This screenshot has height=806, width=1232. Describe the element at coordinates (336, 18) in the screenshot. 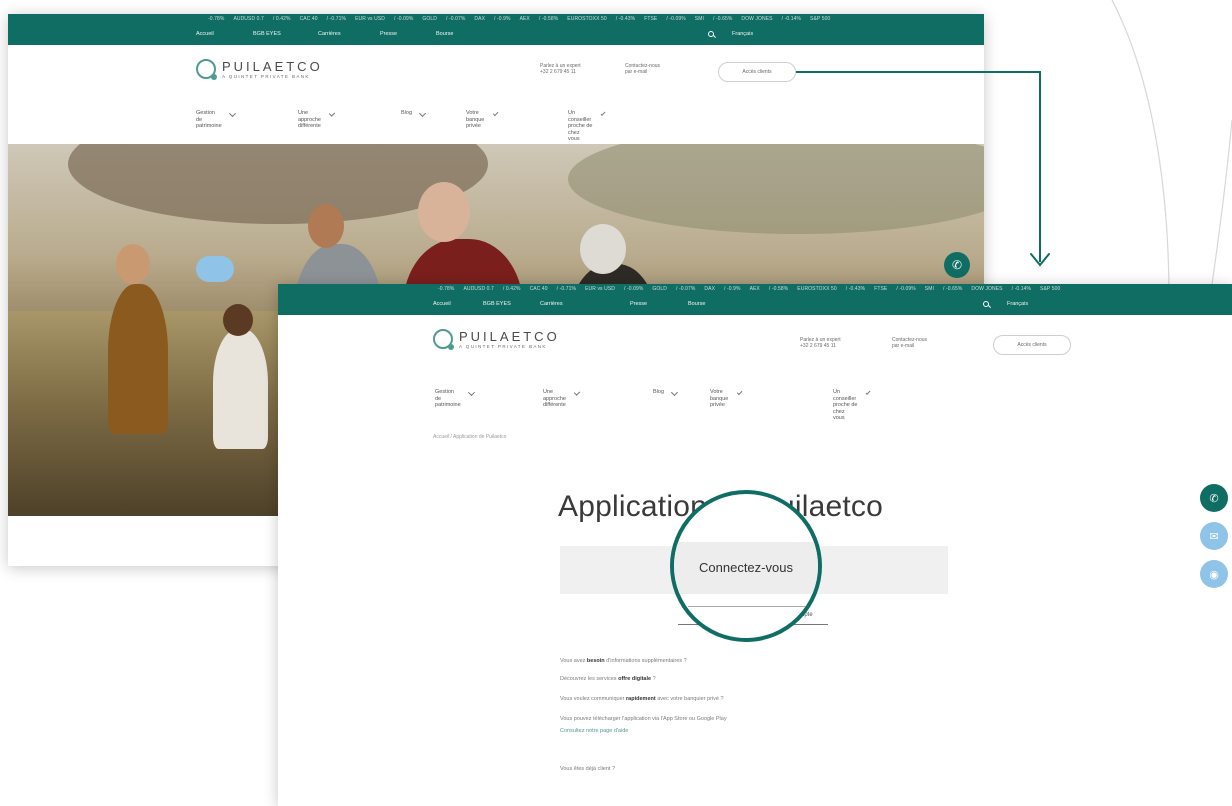

I see `ticker-item: / -0.71%` at that location.